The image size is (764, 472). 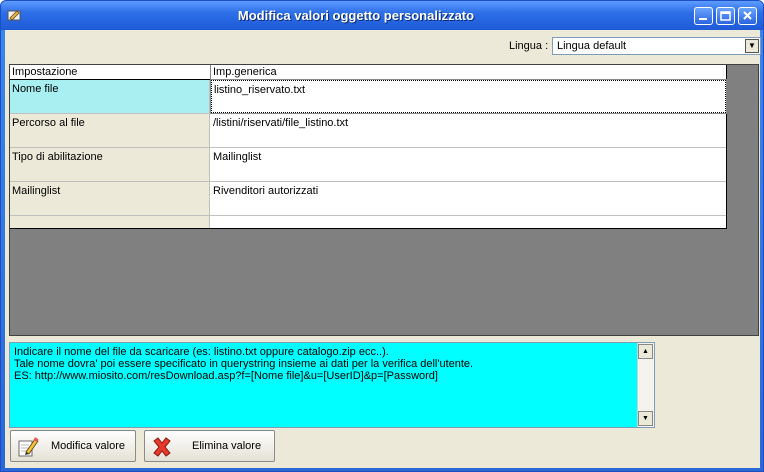 I want to click on table-row: Mailinglist Rivenditori autorizzati, so click(x=368, y=199).